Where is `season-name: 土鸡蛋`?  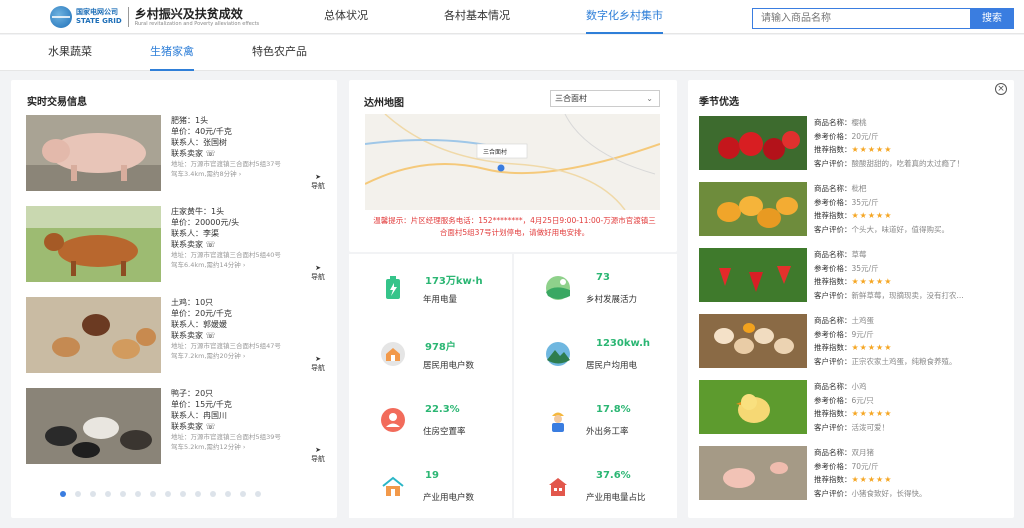 season-name: 土鸡蛋 is located at coordinates (863, 320).